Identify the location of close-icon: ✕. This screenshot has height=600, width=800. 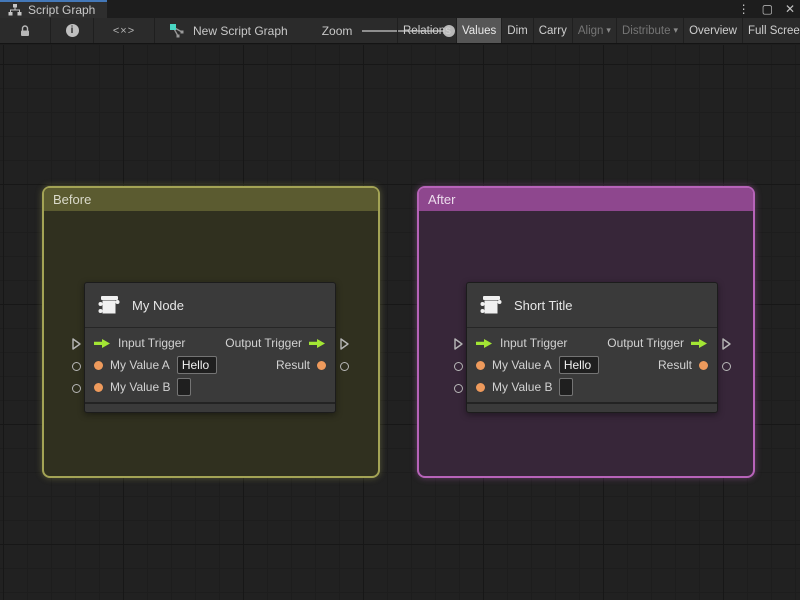
(790, 9).